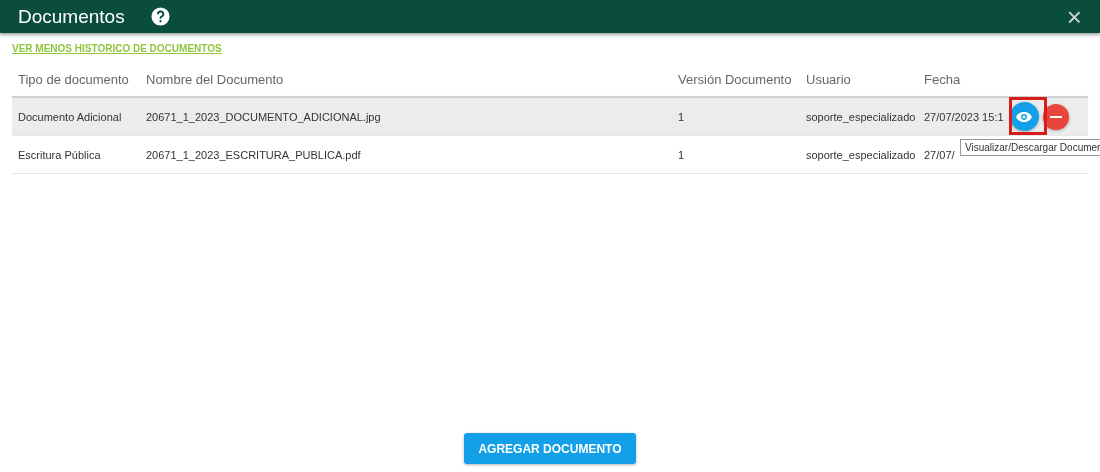 The height and width of the screenshot is (472, 1100). I want to click on table-cell: 27/07/2023 15:1, so click(964, 116).